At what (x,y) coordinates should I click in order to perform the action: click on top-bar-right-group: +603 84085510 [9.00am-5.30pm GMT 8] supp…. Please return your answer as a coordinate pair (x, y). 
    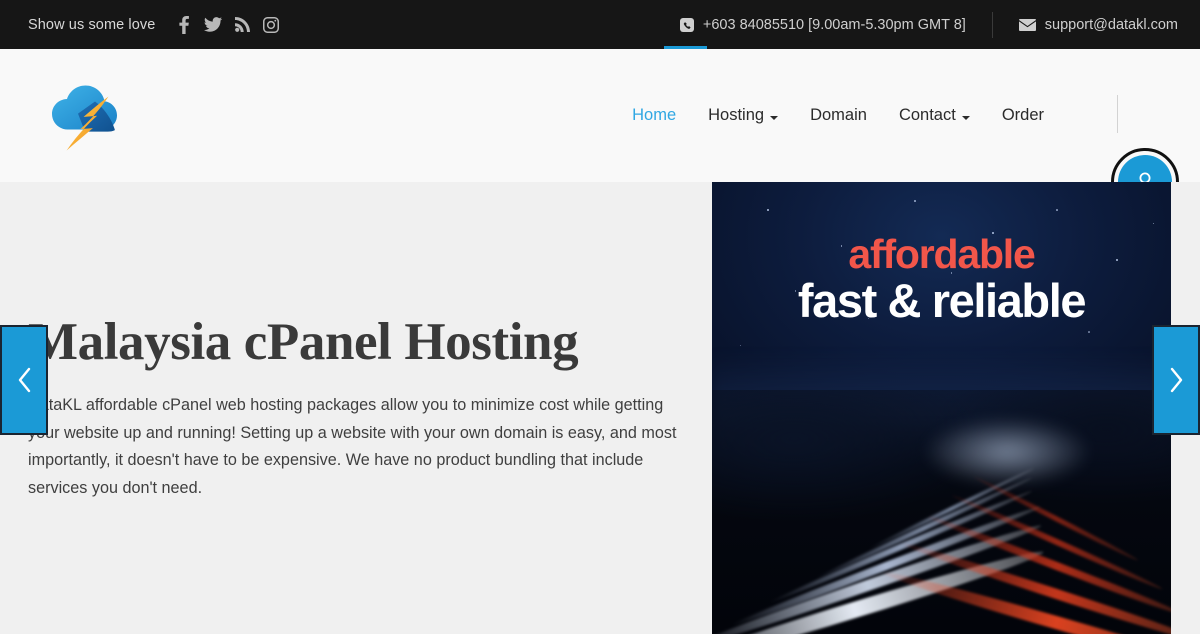
    Looking at the image, I should click on (928, 24).